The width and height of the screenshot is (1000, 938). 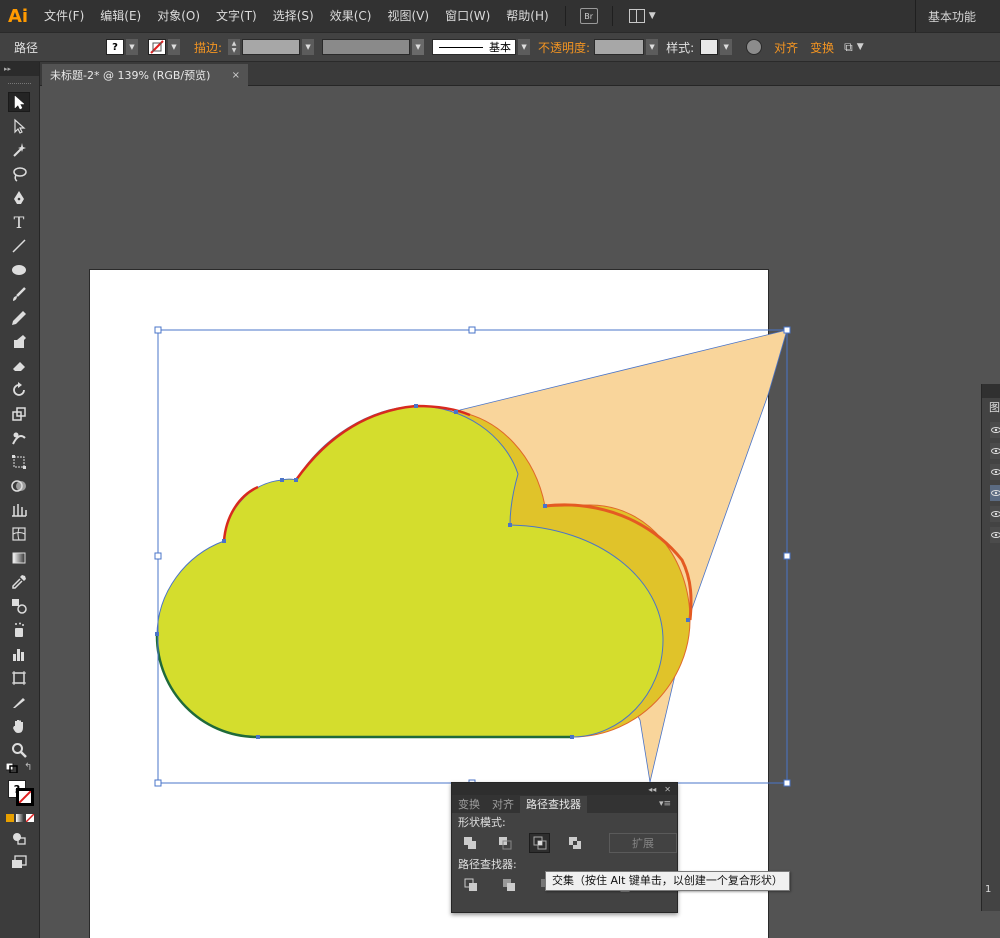 What do you see at coordinates (991, 391) in the screenshot?
I see `layers-panel-header` at bounding box center [991, 391].